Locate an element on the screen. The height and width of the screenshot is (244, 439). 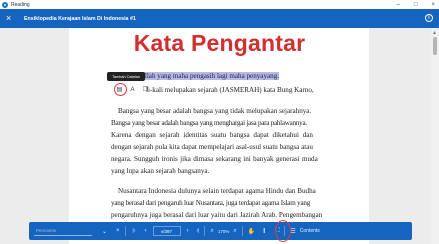
maximize-icon: □ is located at coordinates (416, 5).